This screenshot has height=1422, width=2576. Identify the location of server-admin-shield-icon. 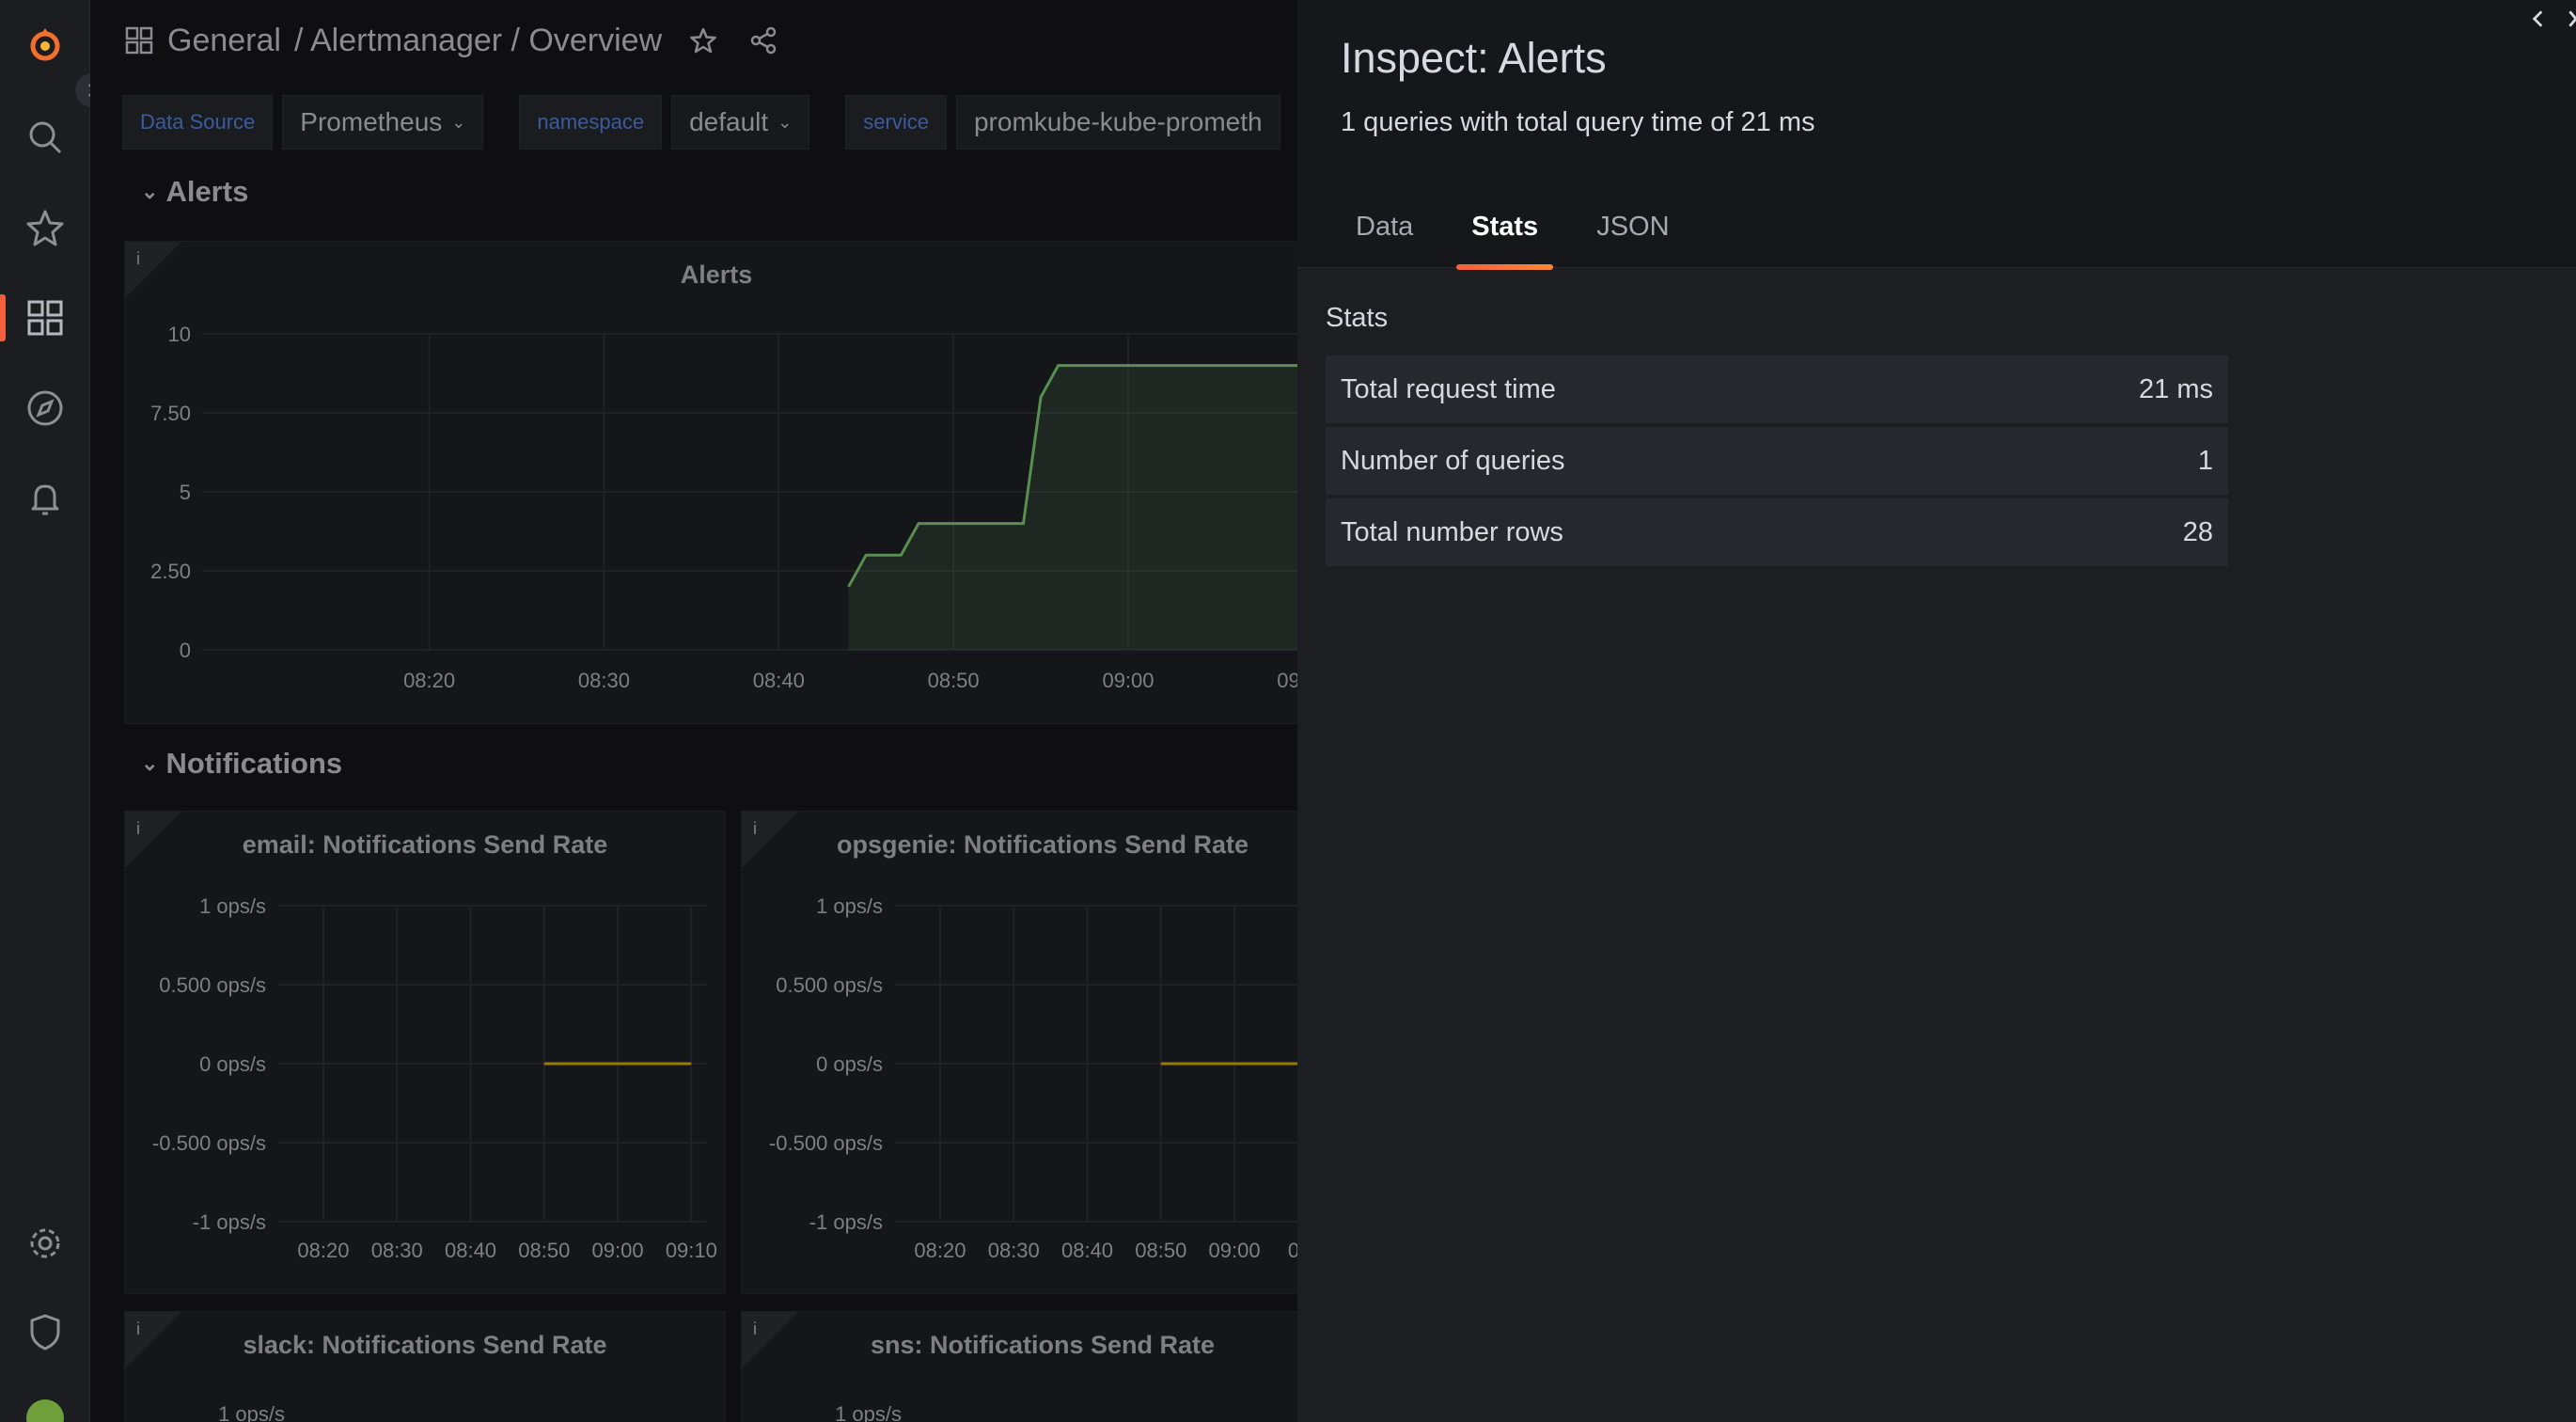
(45, 1331).